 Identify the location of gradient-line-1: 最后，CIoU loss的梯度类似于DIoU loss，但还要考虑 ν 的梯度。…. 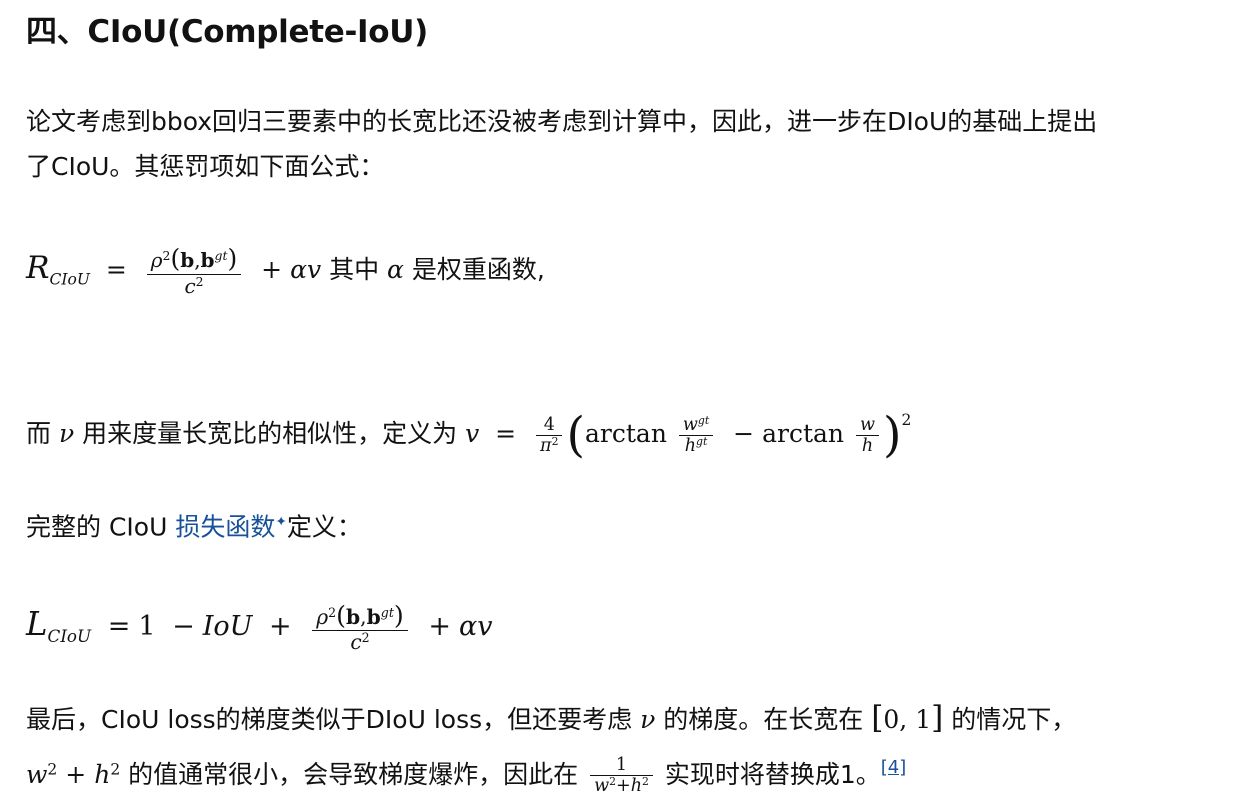
(551, 718).